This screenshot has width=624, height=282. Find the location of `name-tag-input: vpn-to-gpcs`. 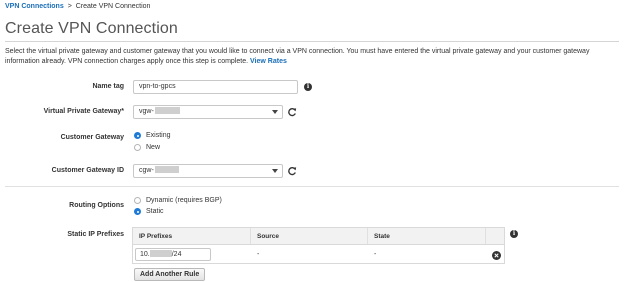

name-tag-input: vpn-to-gpcs is located at coordinates (215, 87).